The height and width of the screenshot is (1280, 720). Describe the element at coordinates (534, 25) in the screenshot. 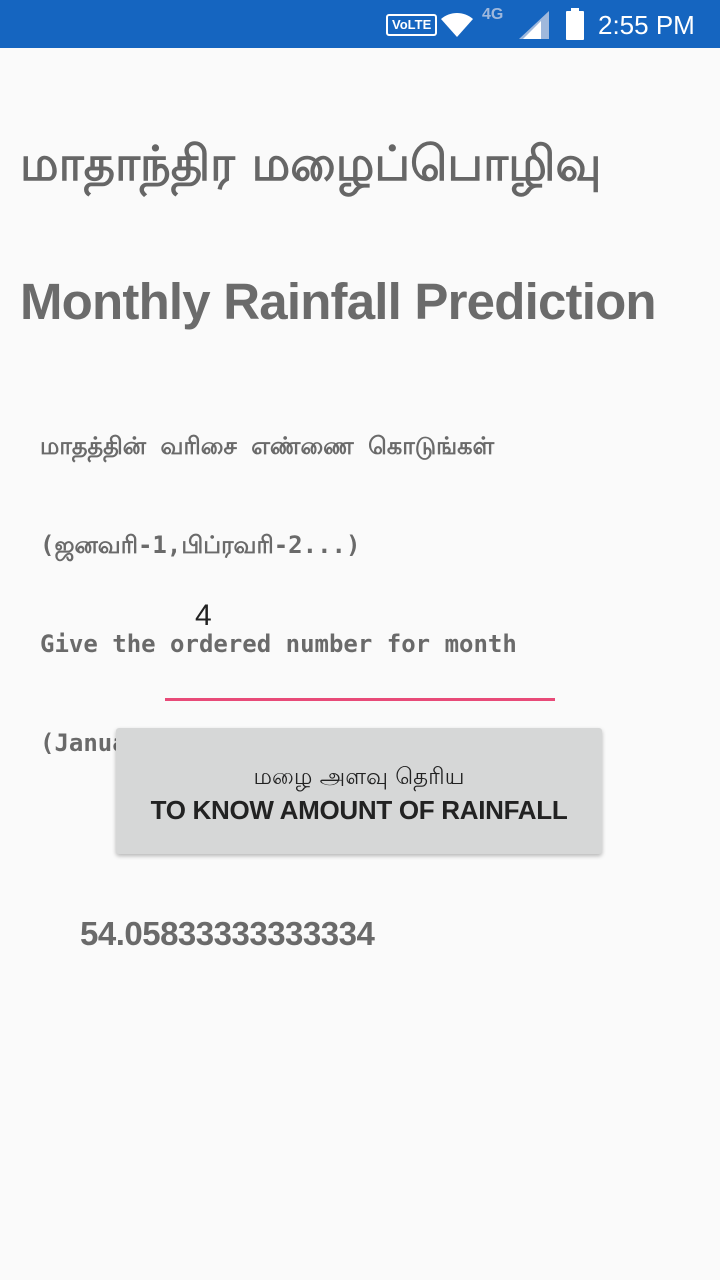

I see `signal-icon` at that location.